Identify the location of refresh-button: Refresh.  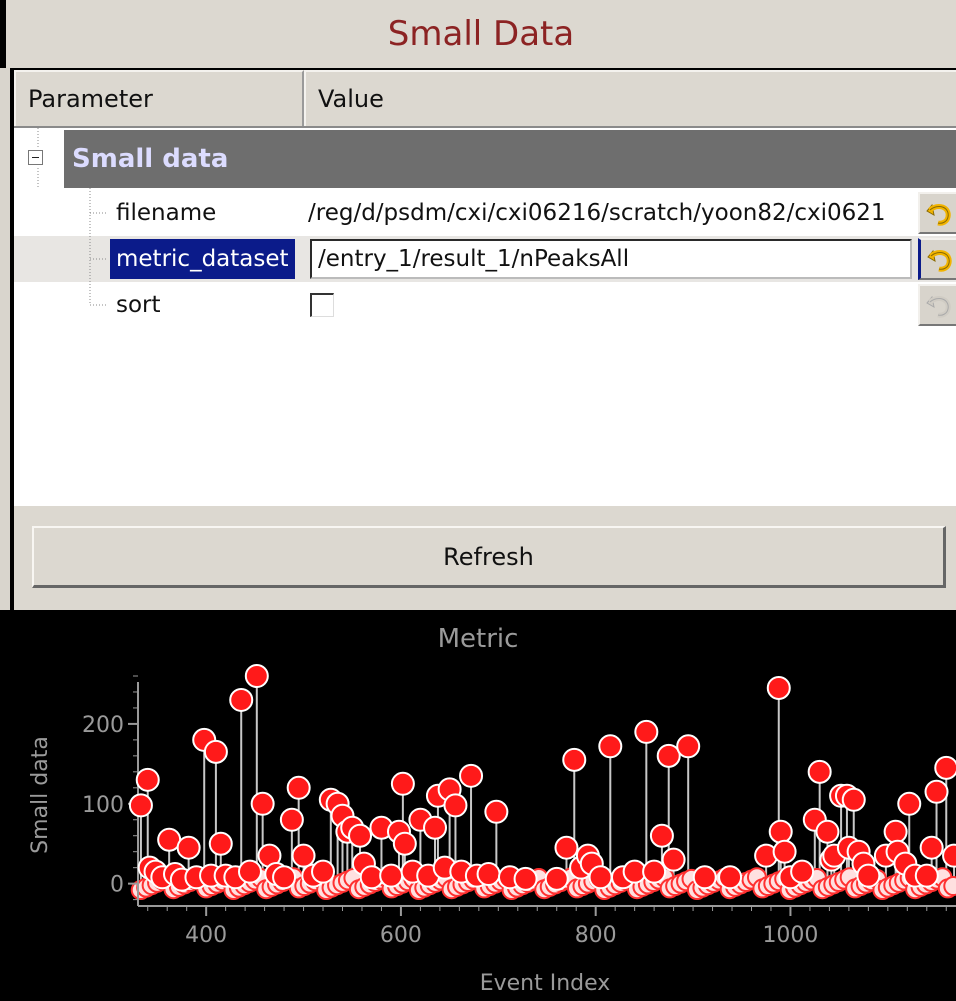
(489, 557).